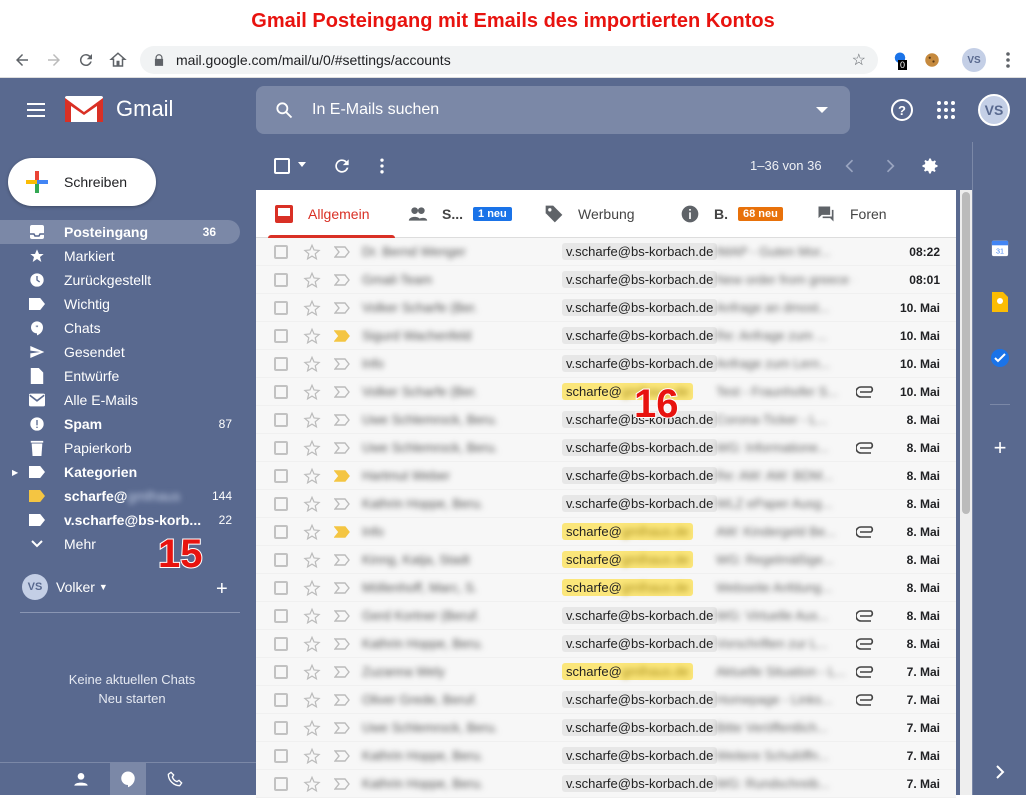 The height and width of the screenshot is (798, 1026). Describe the element at coordinates (128, 352) in the screenshot. I see `sidebar-item-sent: Gesendet` at that location.